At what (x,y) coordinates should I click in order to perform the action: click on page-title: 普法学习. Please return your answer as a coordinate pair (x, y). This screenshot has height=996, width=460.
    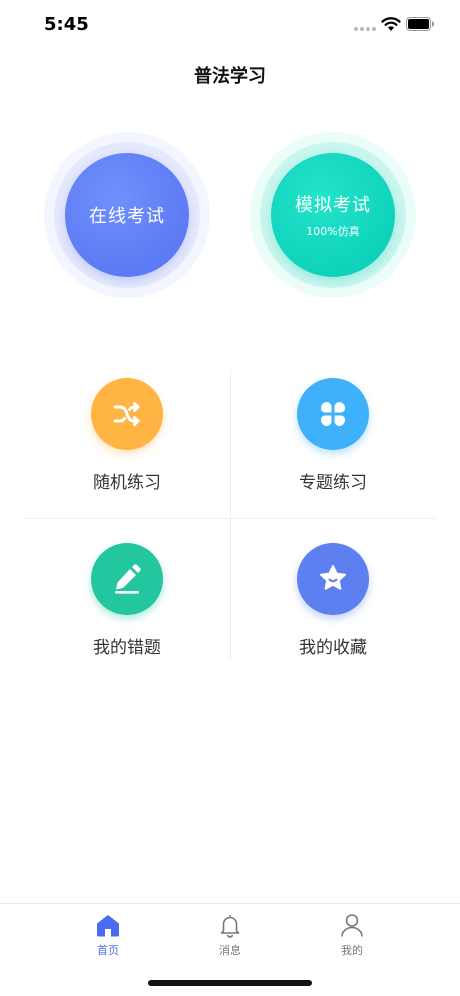
    Looking at the image, I should click on (230, 76).